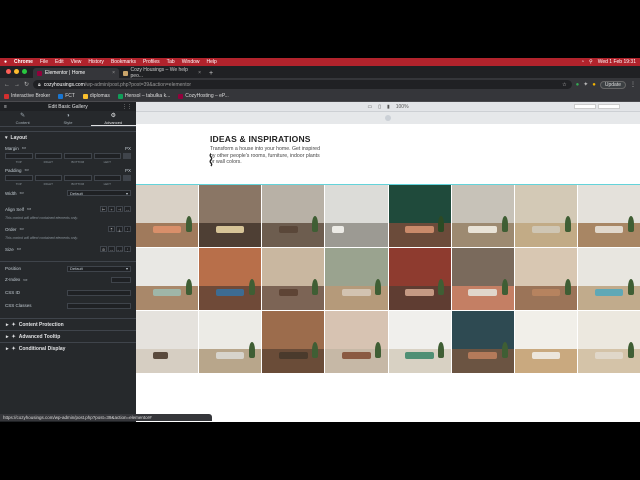  What do you see at coordinates (68, 137) in the screenshot?
I see `layout-section-toggle: ▾ Layout` at bounding box center [68, 137].